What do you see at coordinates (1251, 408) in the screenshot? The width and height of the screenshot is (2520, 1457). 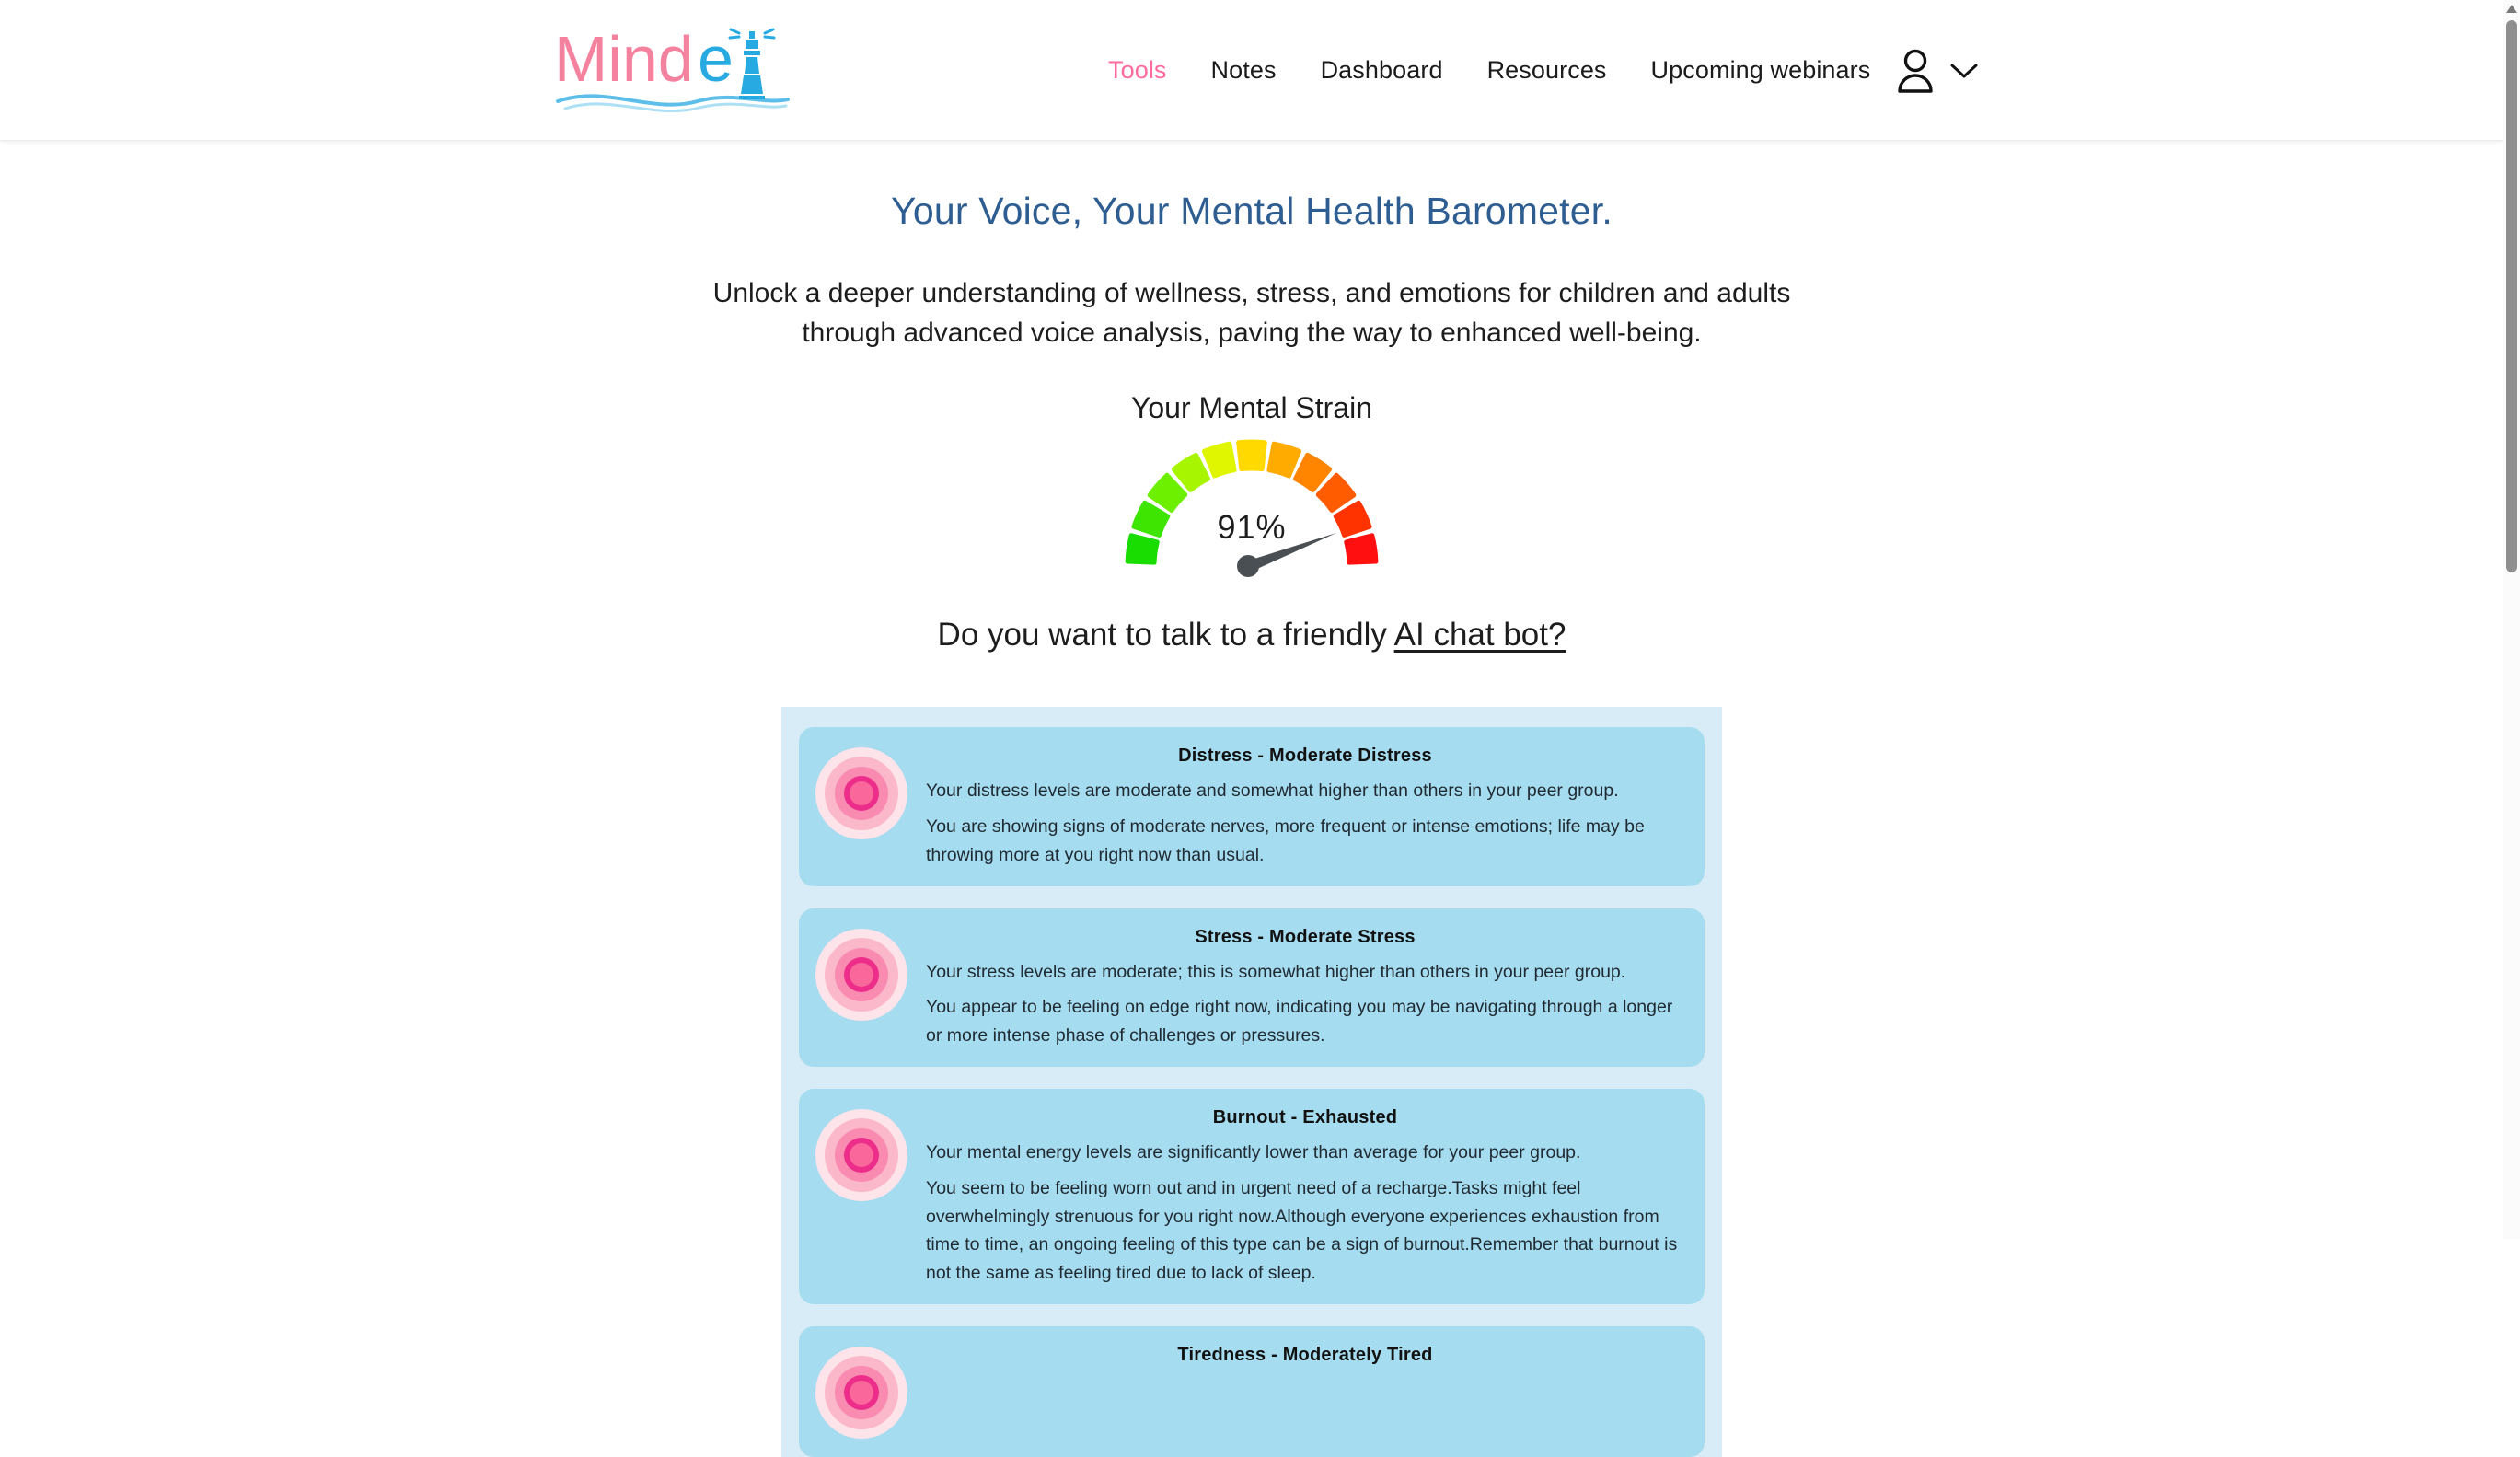 I see `mental-strain-label: Your Mental Strain` at bounding box center [1251, 408].